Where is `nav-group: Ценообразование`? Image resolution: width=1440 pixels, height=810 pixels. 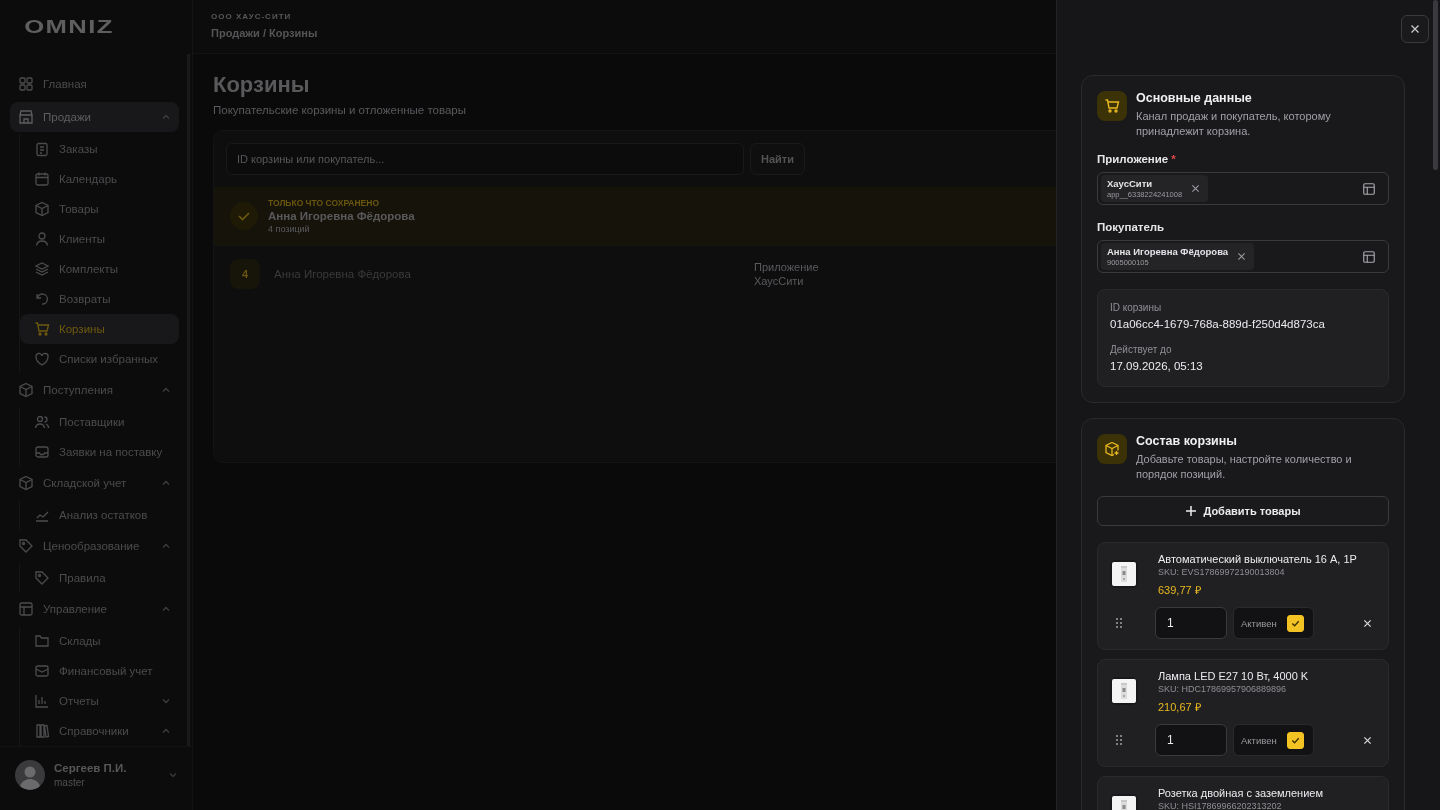 nav-group: Ценообразование is located at coordinates (94, 546).